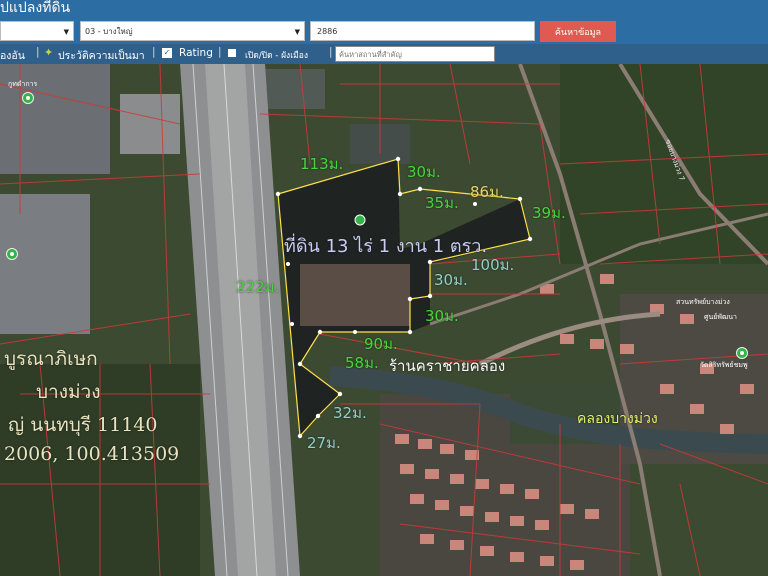  Describe the element at coordinates (83, 425) in the screenshot. I see `address-line: ญ่ นนทบุรี 11140` at that location.